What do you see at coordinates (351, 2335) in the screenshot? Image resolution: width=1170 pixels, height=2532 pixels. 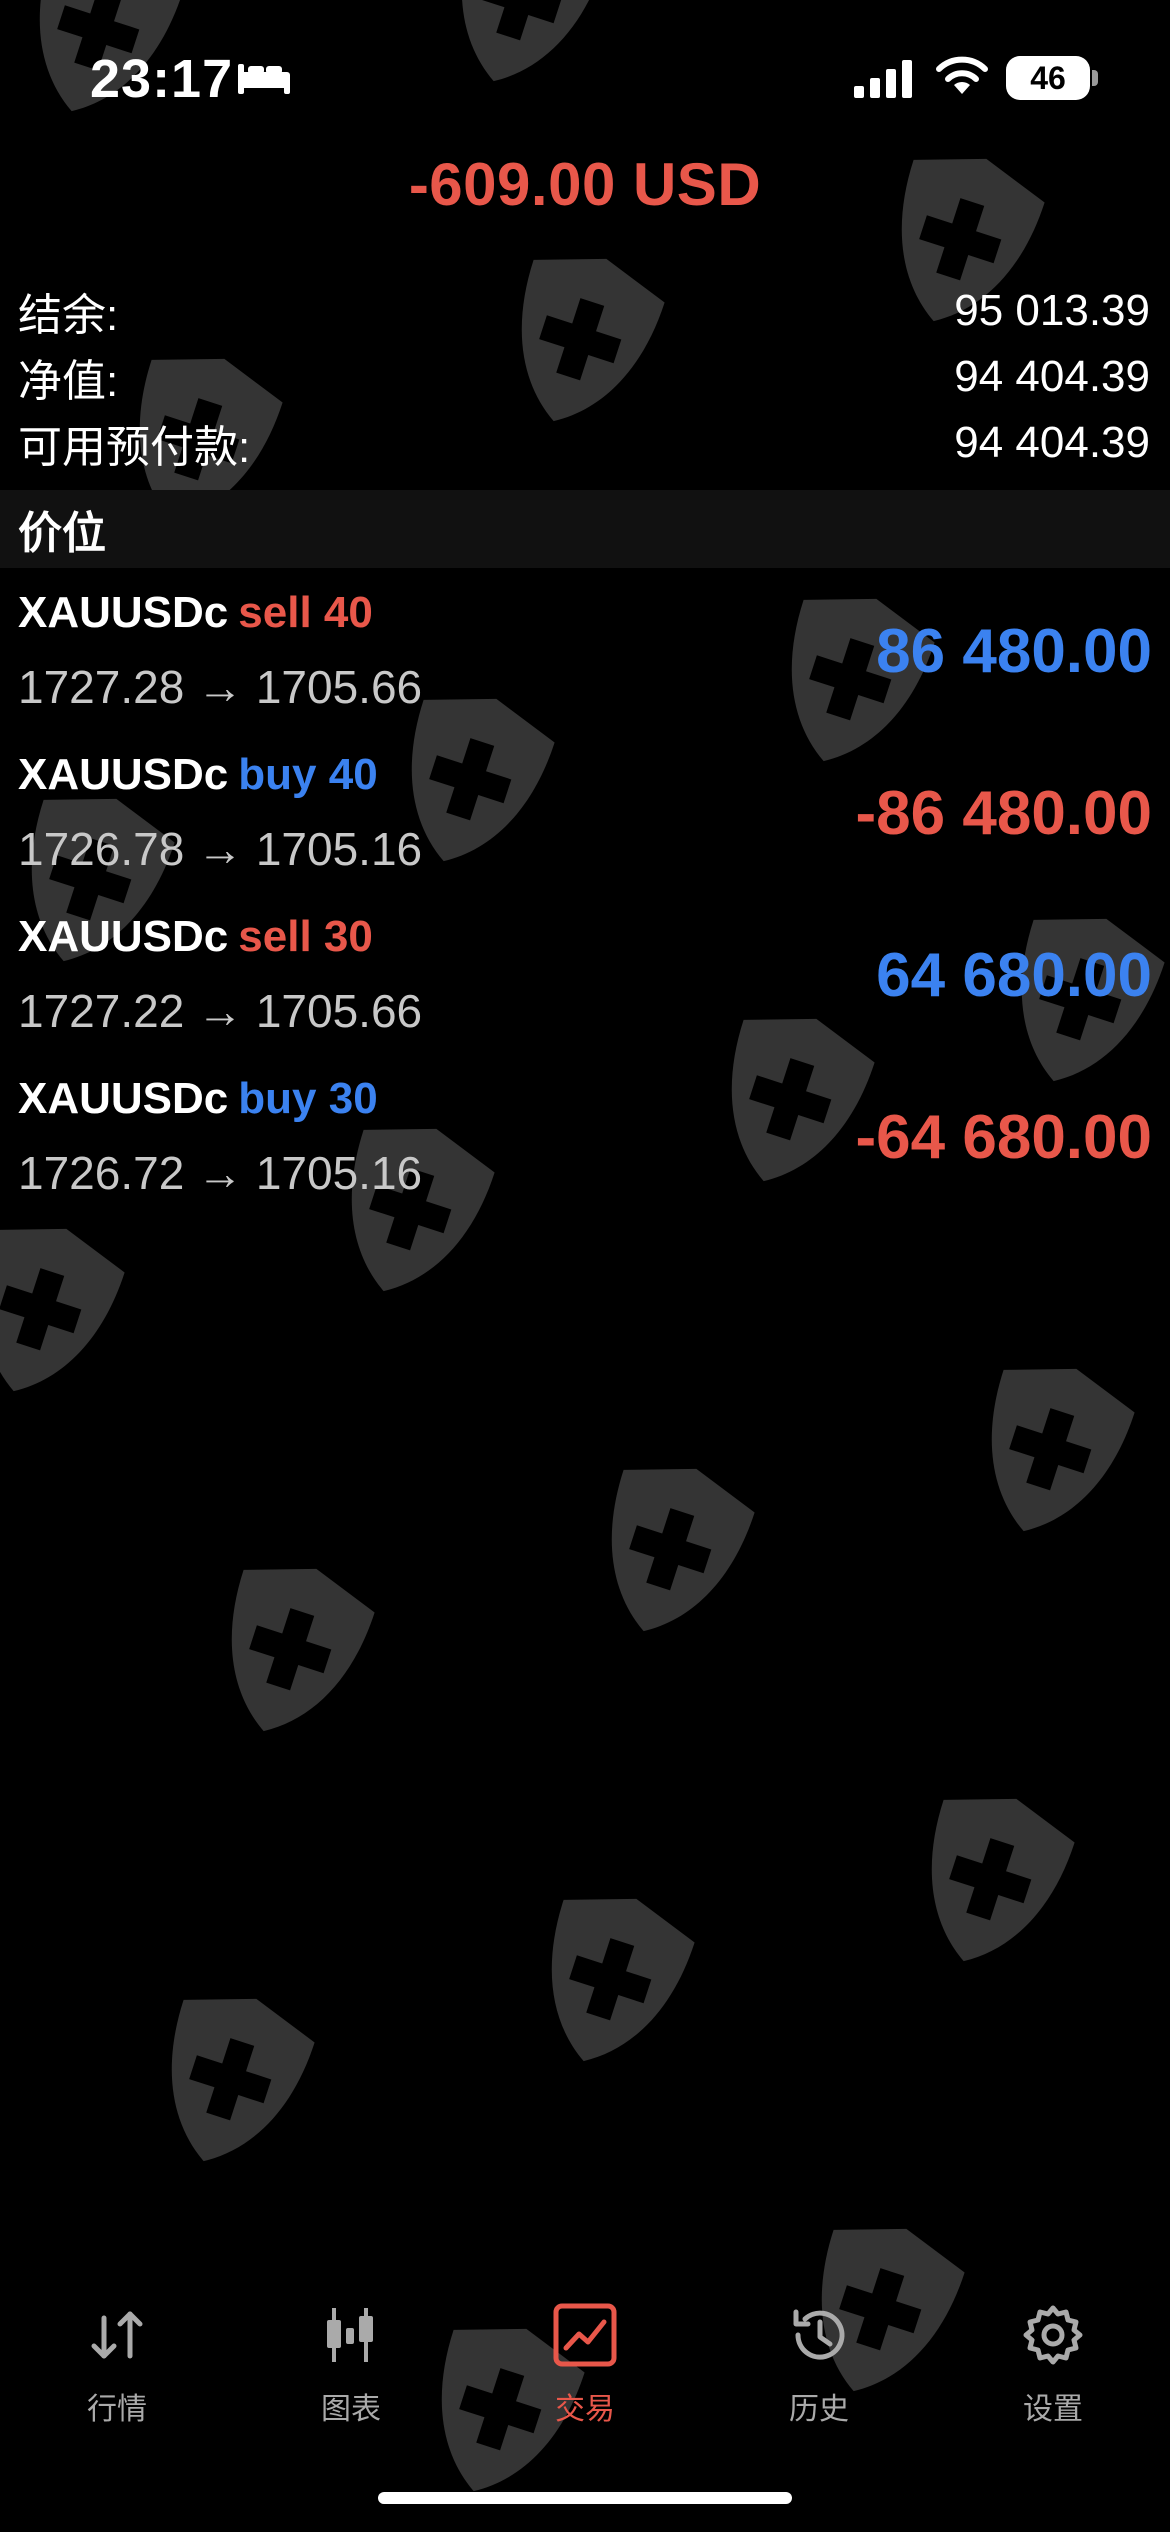 I see `chart-icon` at bounding box center [351, 2335].